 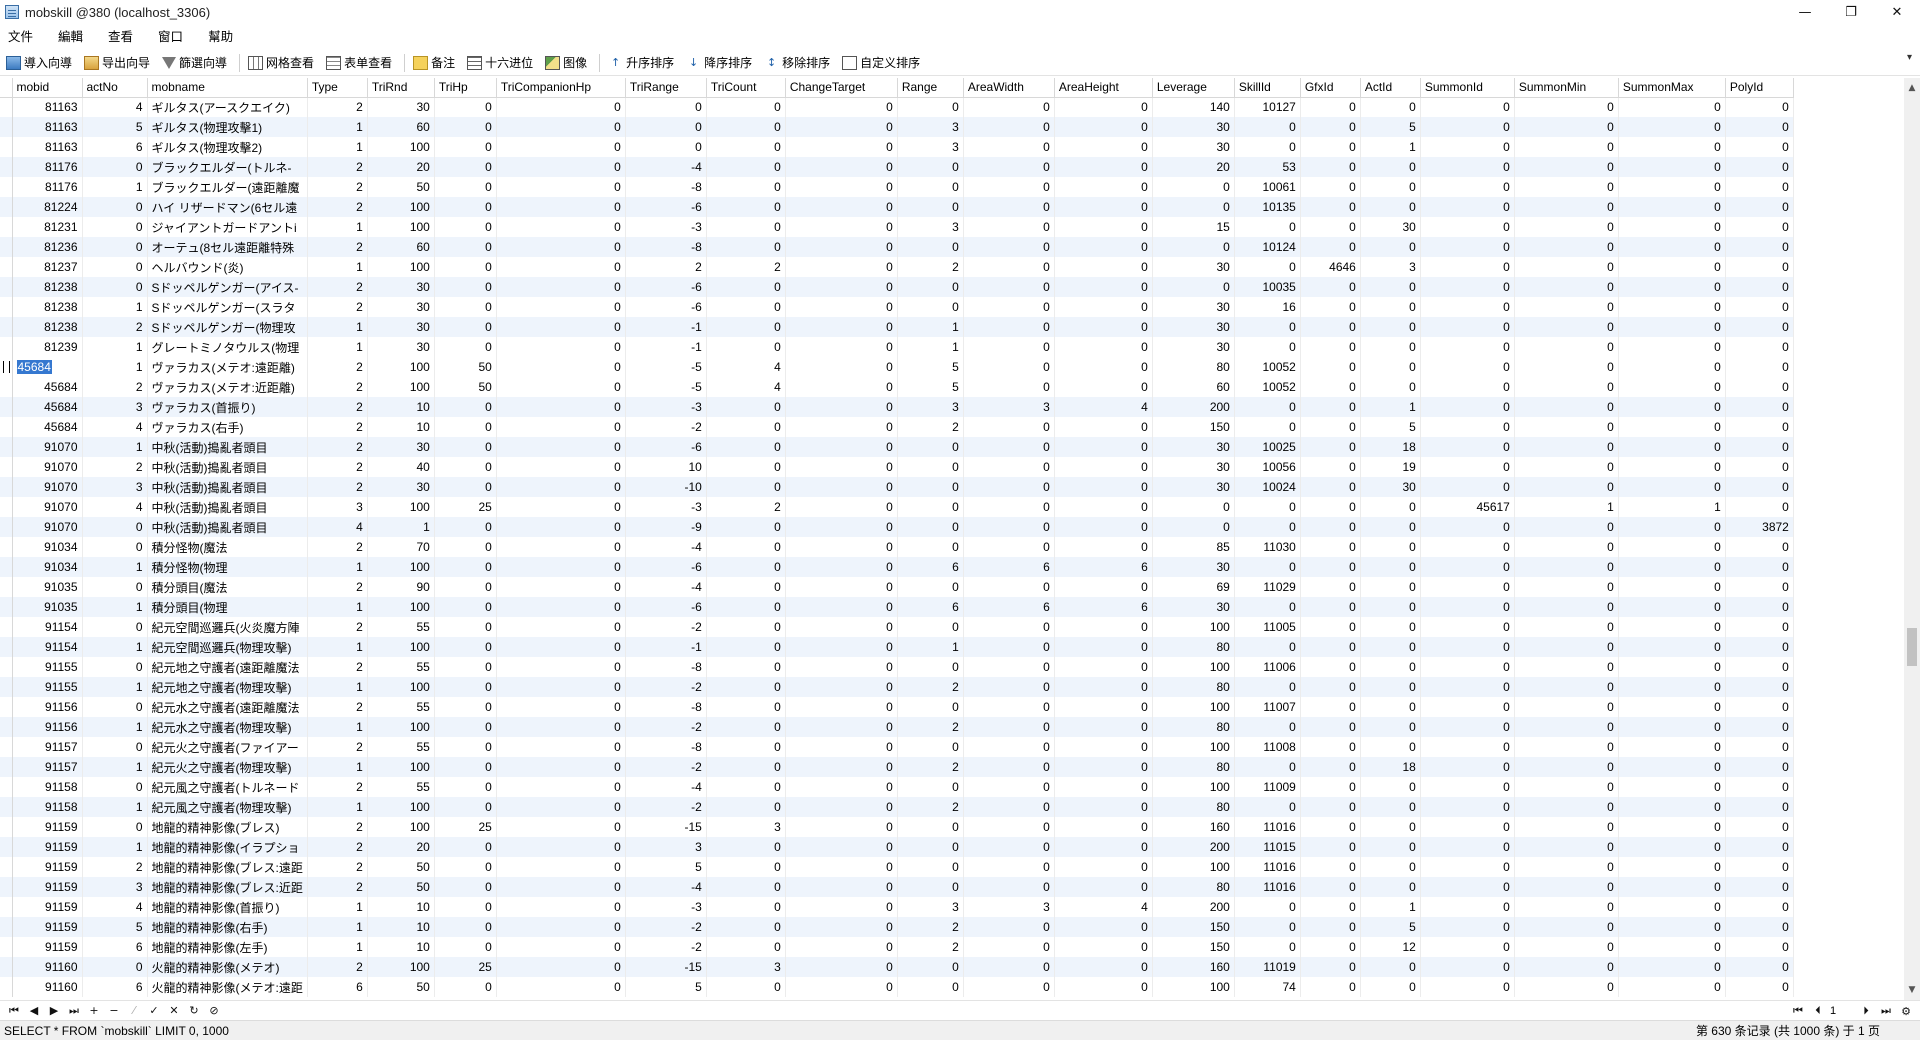 I want to click on custom-sort-button: 自定义排序, so click(x=882, y=63).